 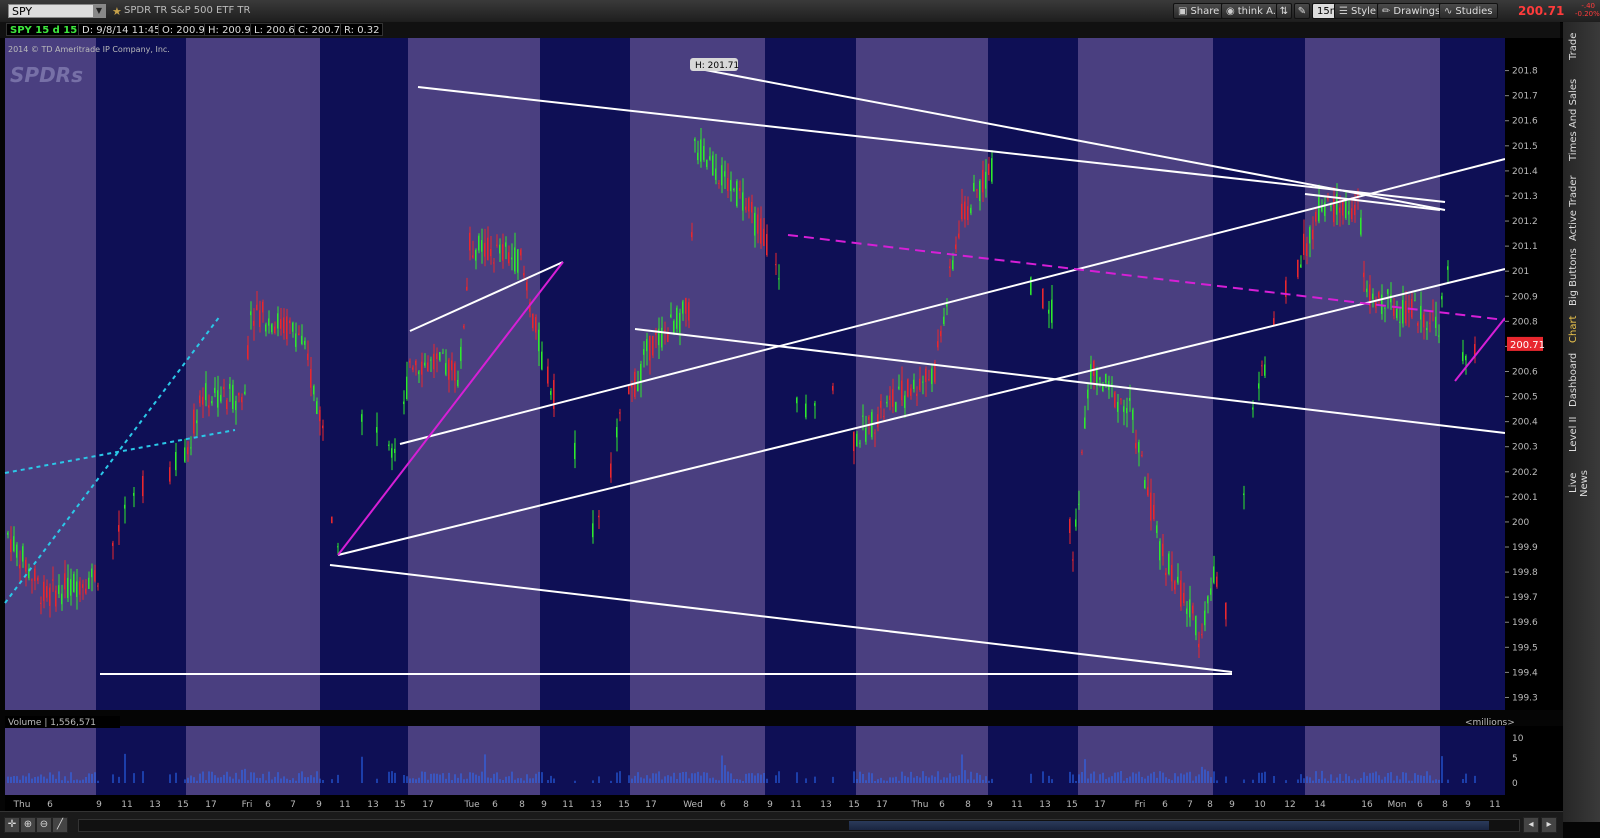 What do you see at coordinates (44, 825) in the screenshot?
I see `zoom-out-icon: ⊖` at bounding box center [44, 825].